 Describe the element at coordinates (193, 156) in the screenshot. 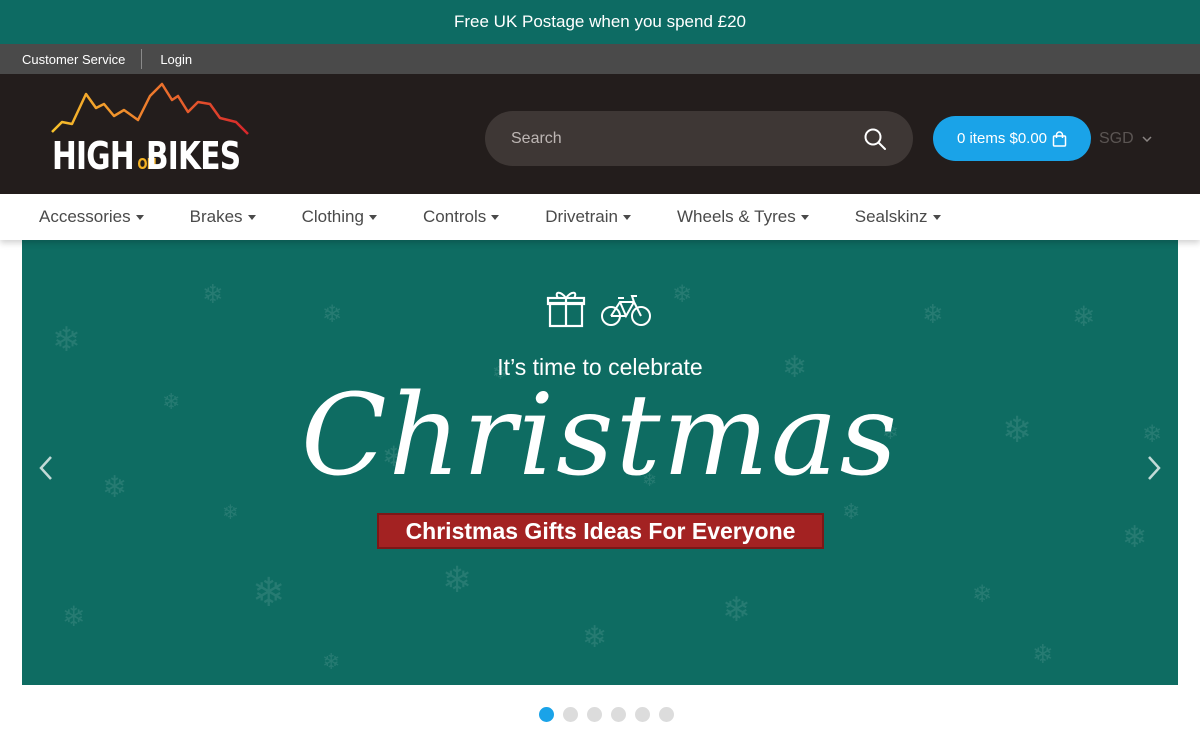

I see `logo-word-bikes: BIKES` at that location.